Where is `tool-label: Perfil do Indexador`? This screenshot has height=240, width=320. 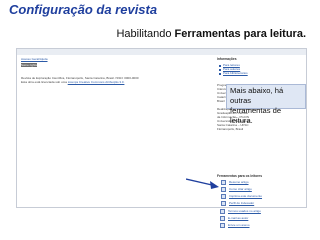
tool-label: Perfil do Indexador is located at coordinates (242, 203).